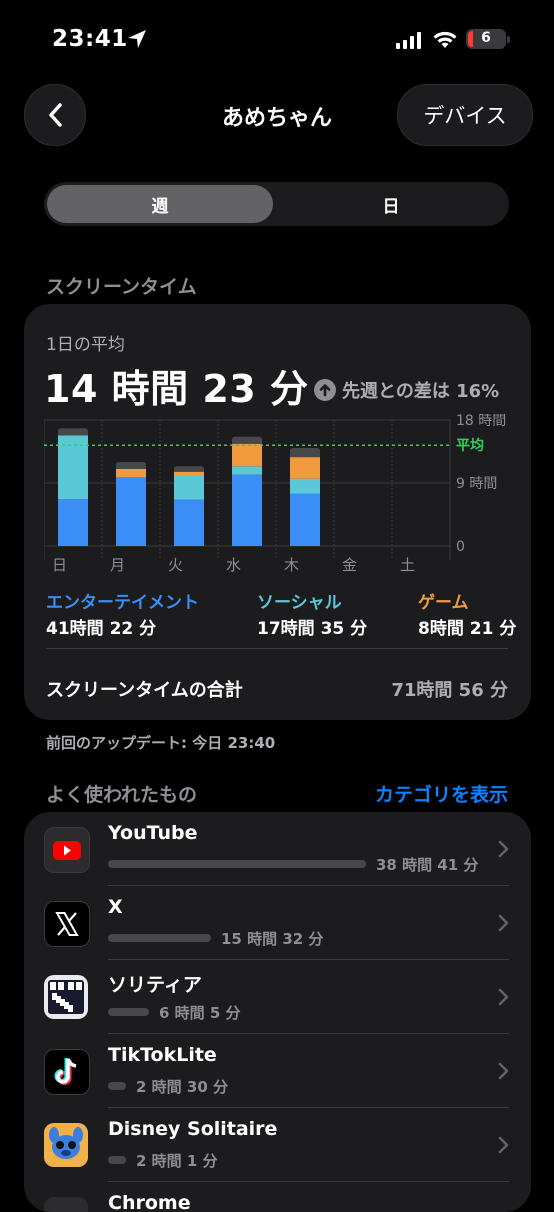 The height and width of the screenshot is (1212, 554). I want to click on x-tick-label: 日, so click(59, 565).